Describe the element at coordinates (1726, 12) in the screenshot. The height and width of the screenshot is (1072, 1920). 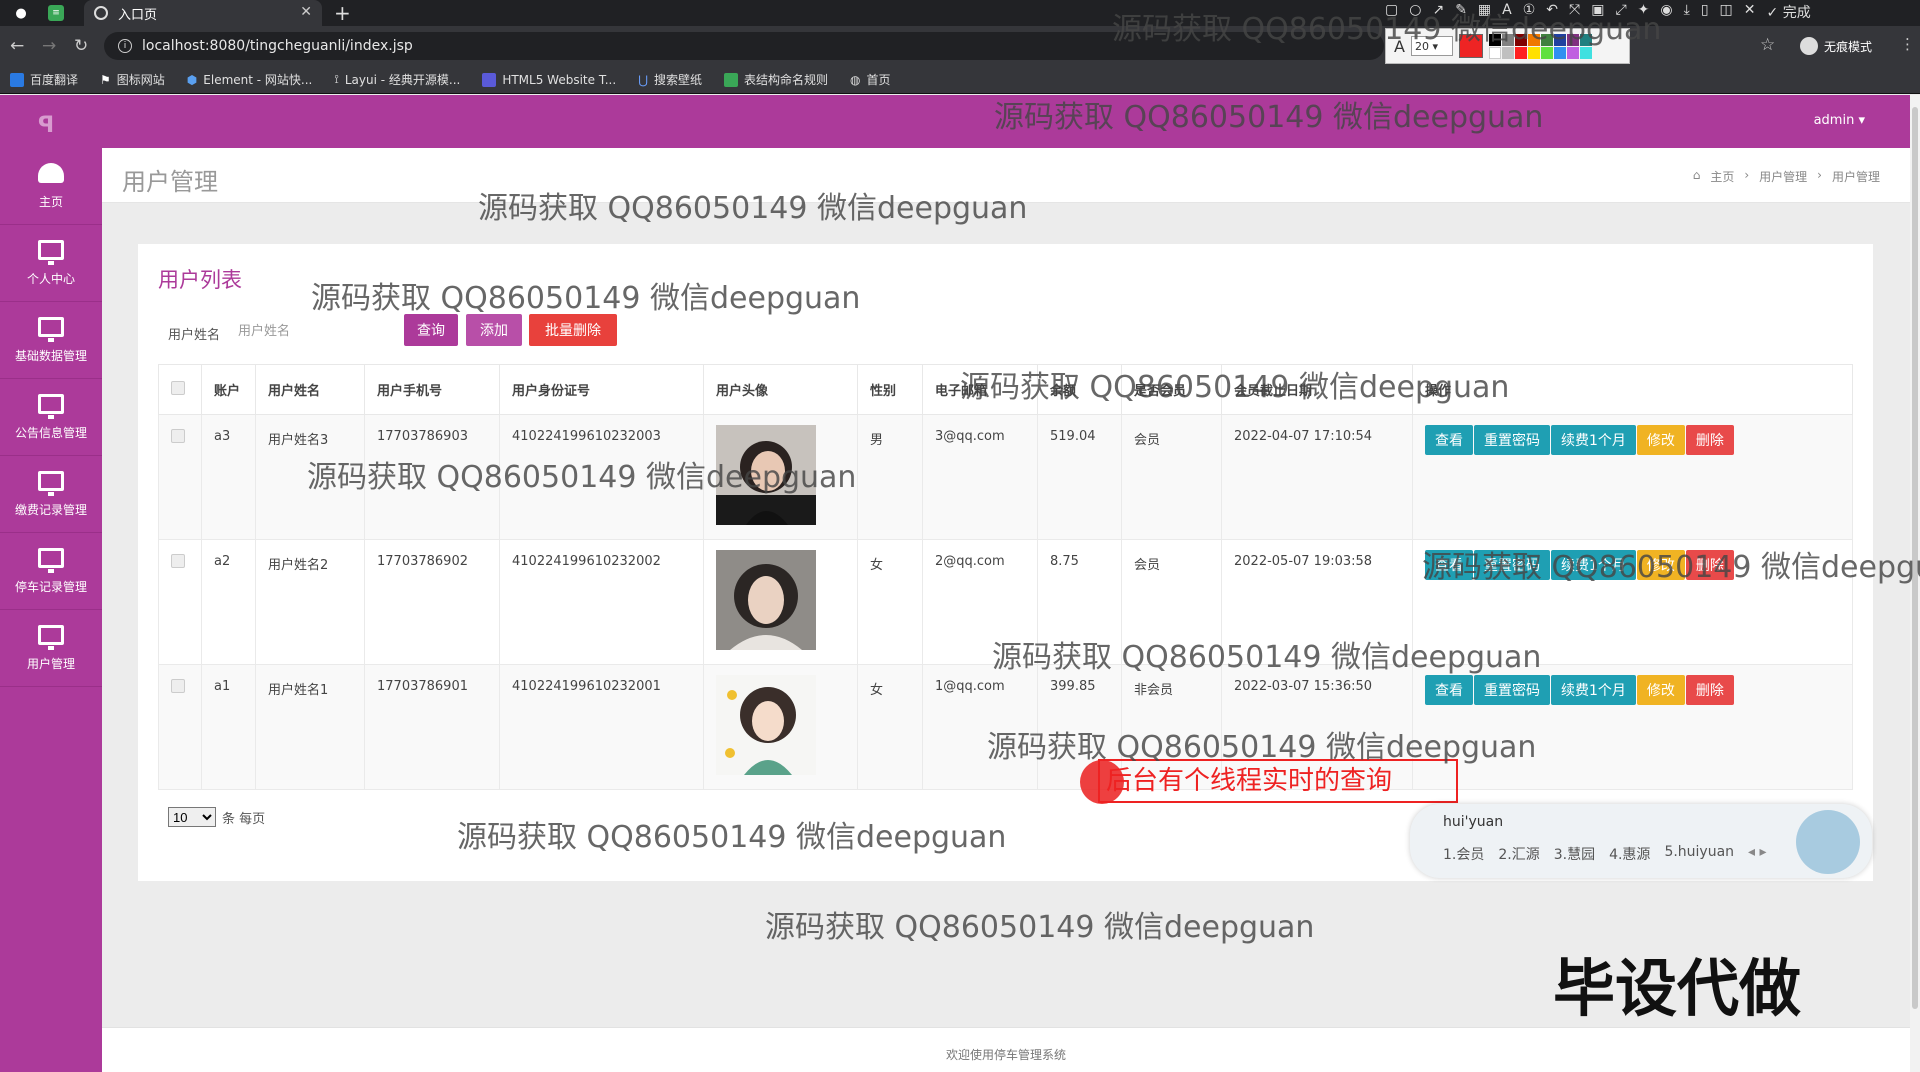
I see `bookmark-icon: ◫` at that location.